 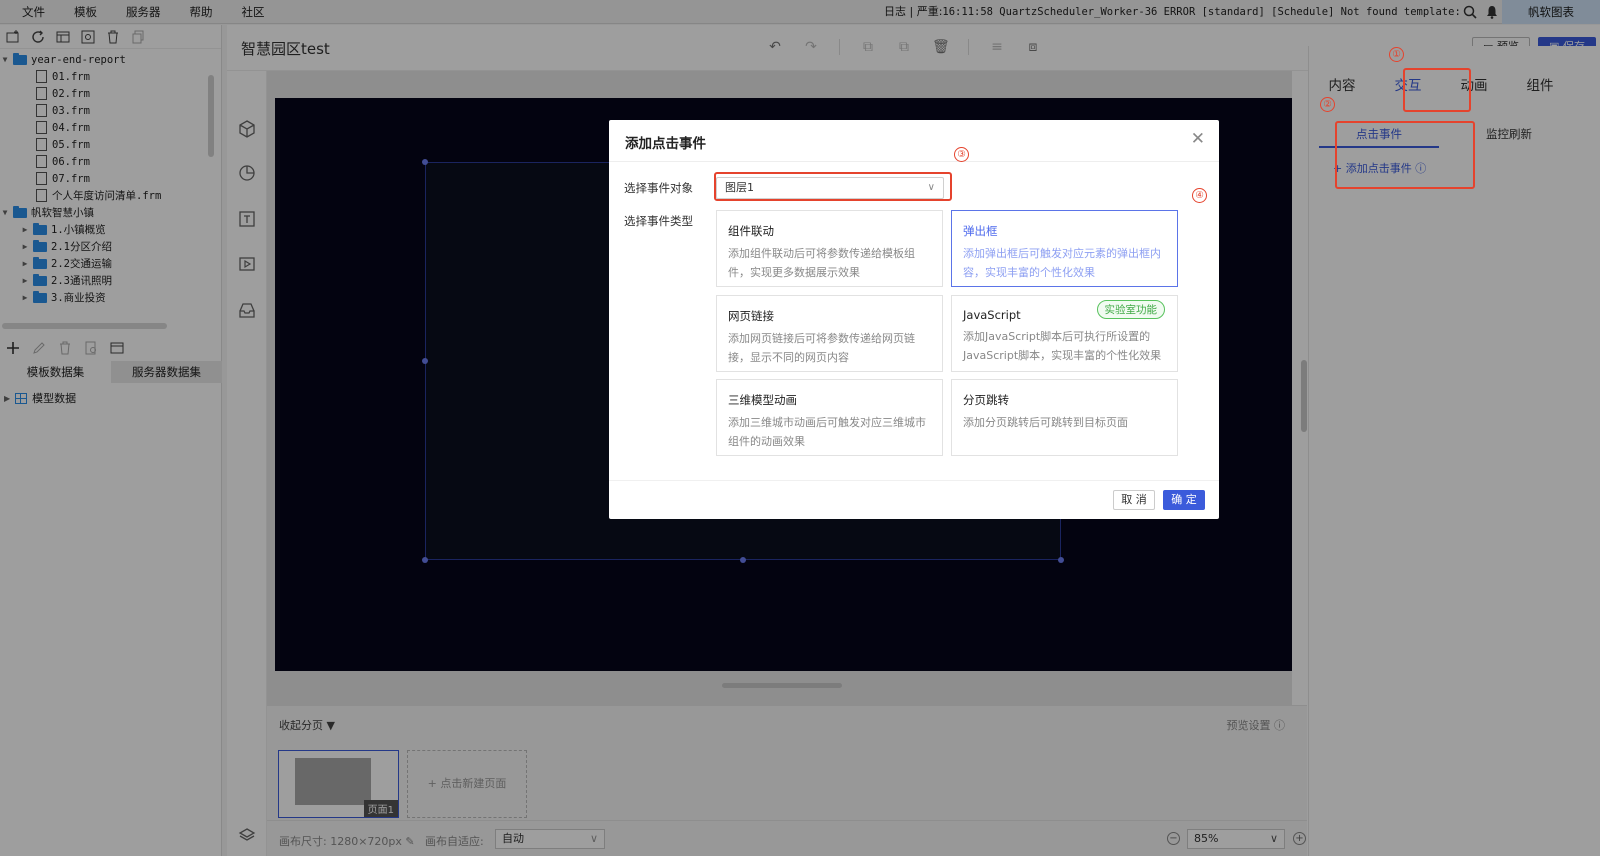 What do you see at coordinates (1184, 500) in the screenshot?
I see `confirm-button: 确 定` at bounding box center [1184, 500].